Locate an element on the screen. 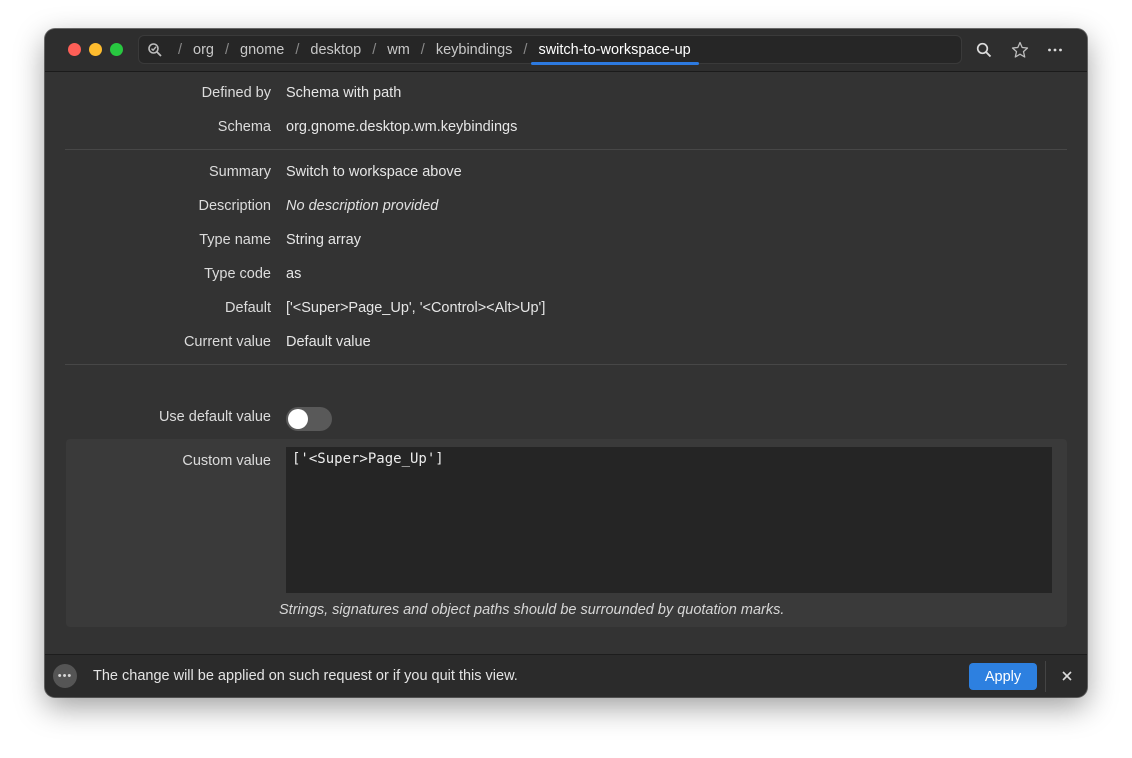  summary-value: Switch to workspace above is located at coordinates (374, 172).